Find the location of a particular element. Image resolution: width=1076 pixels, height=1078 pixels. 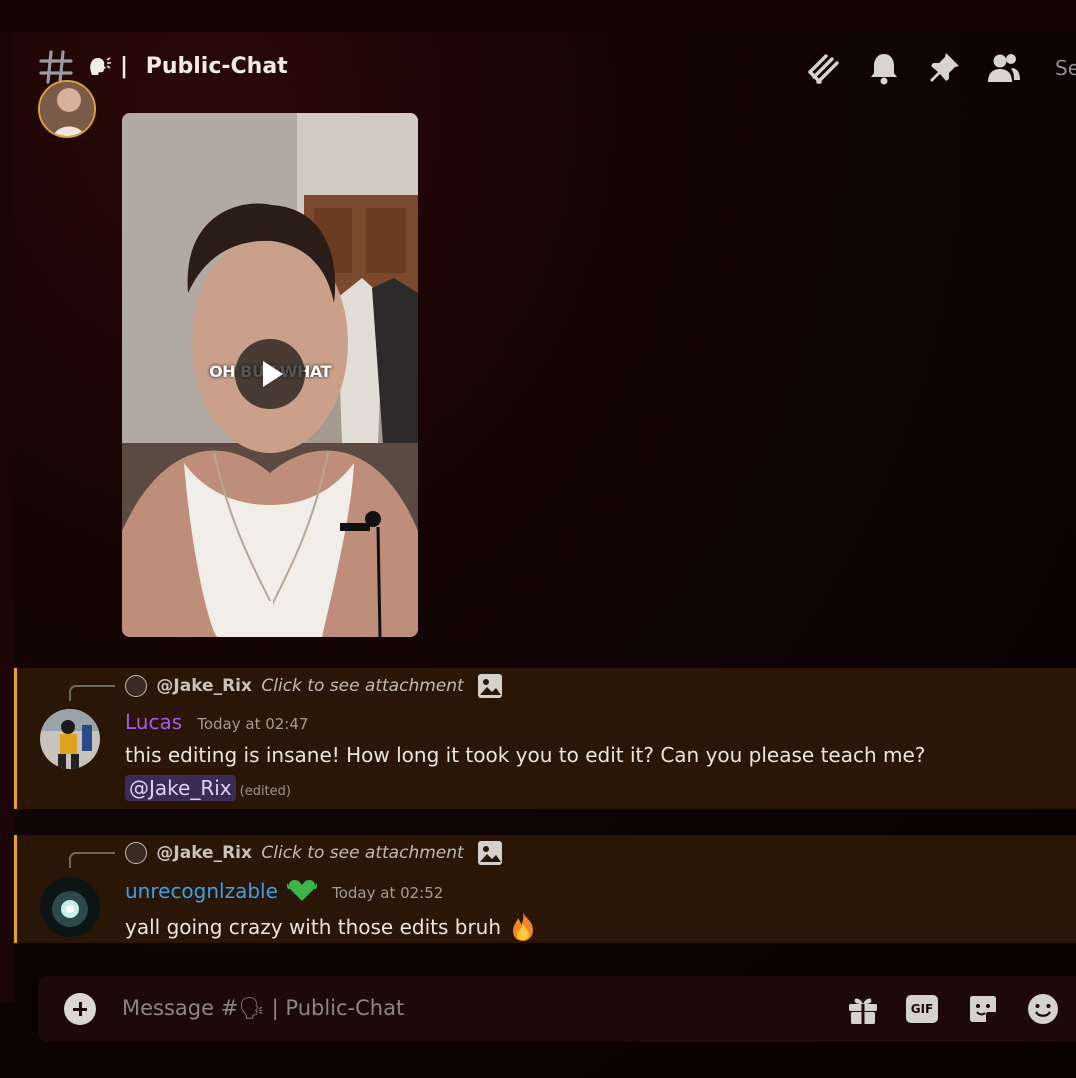

mention: @Jake_Rix is located at coordinates (180, 788).